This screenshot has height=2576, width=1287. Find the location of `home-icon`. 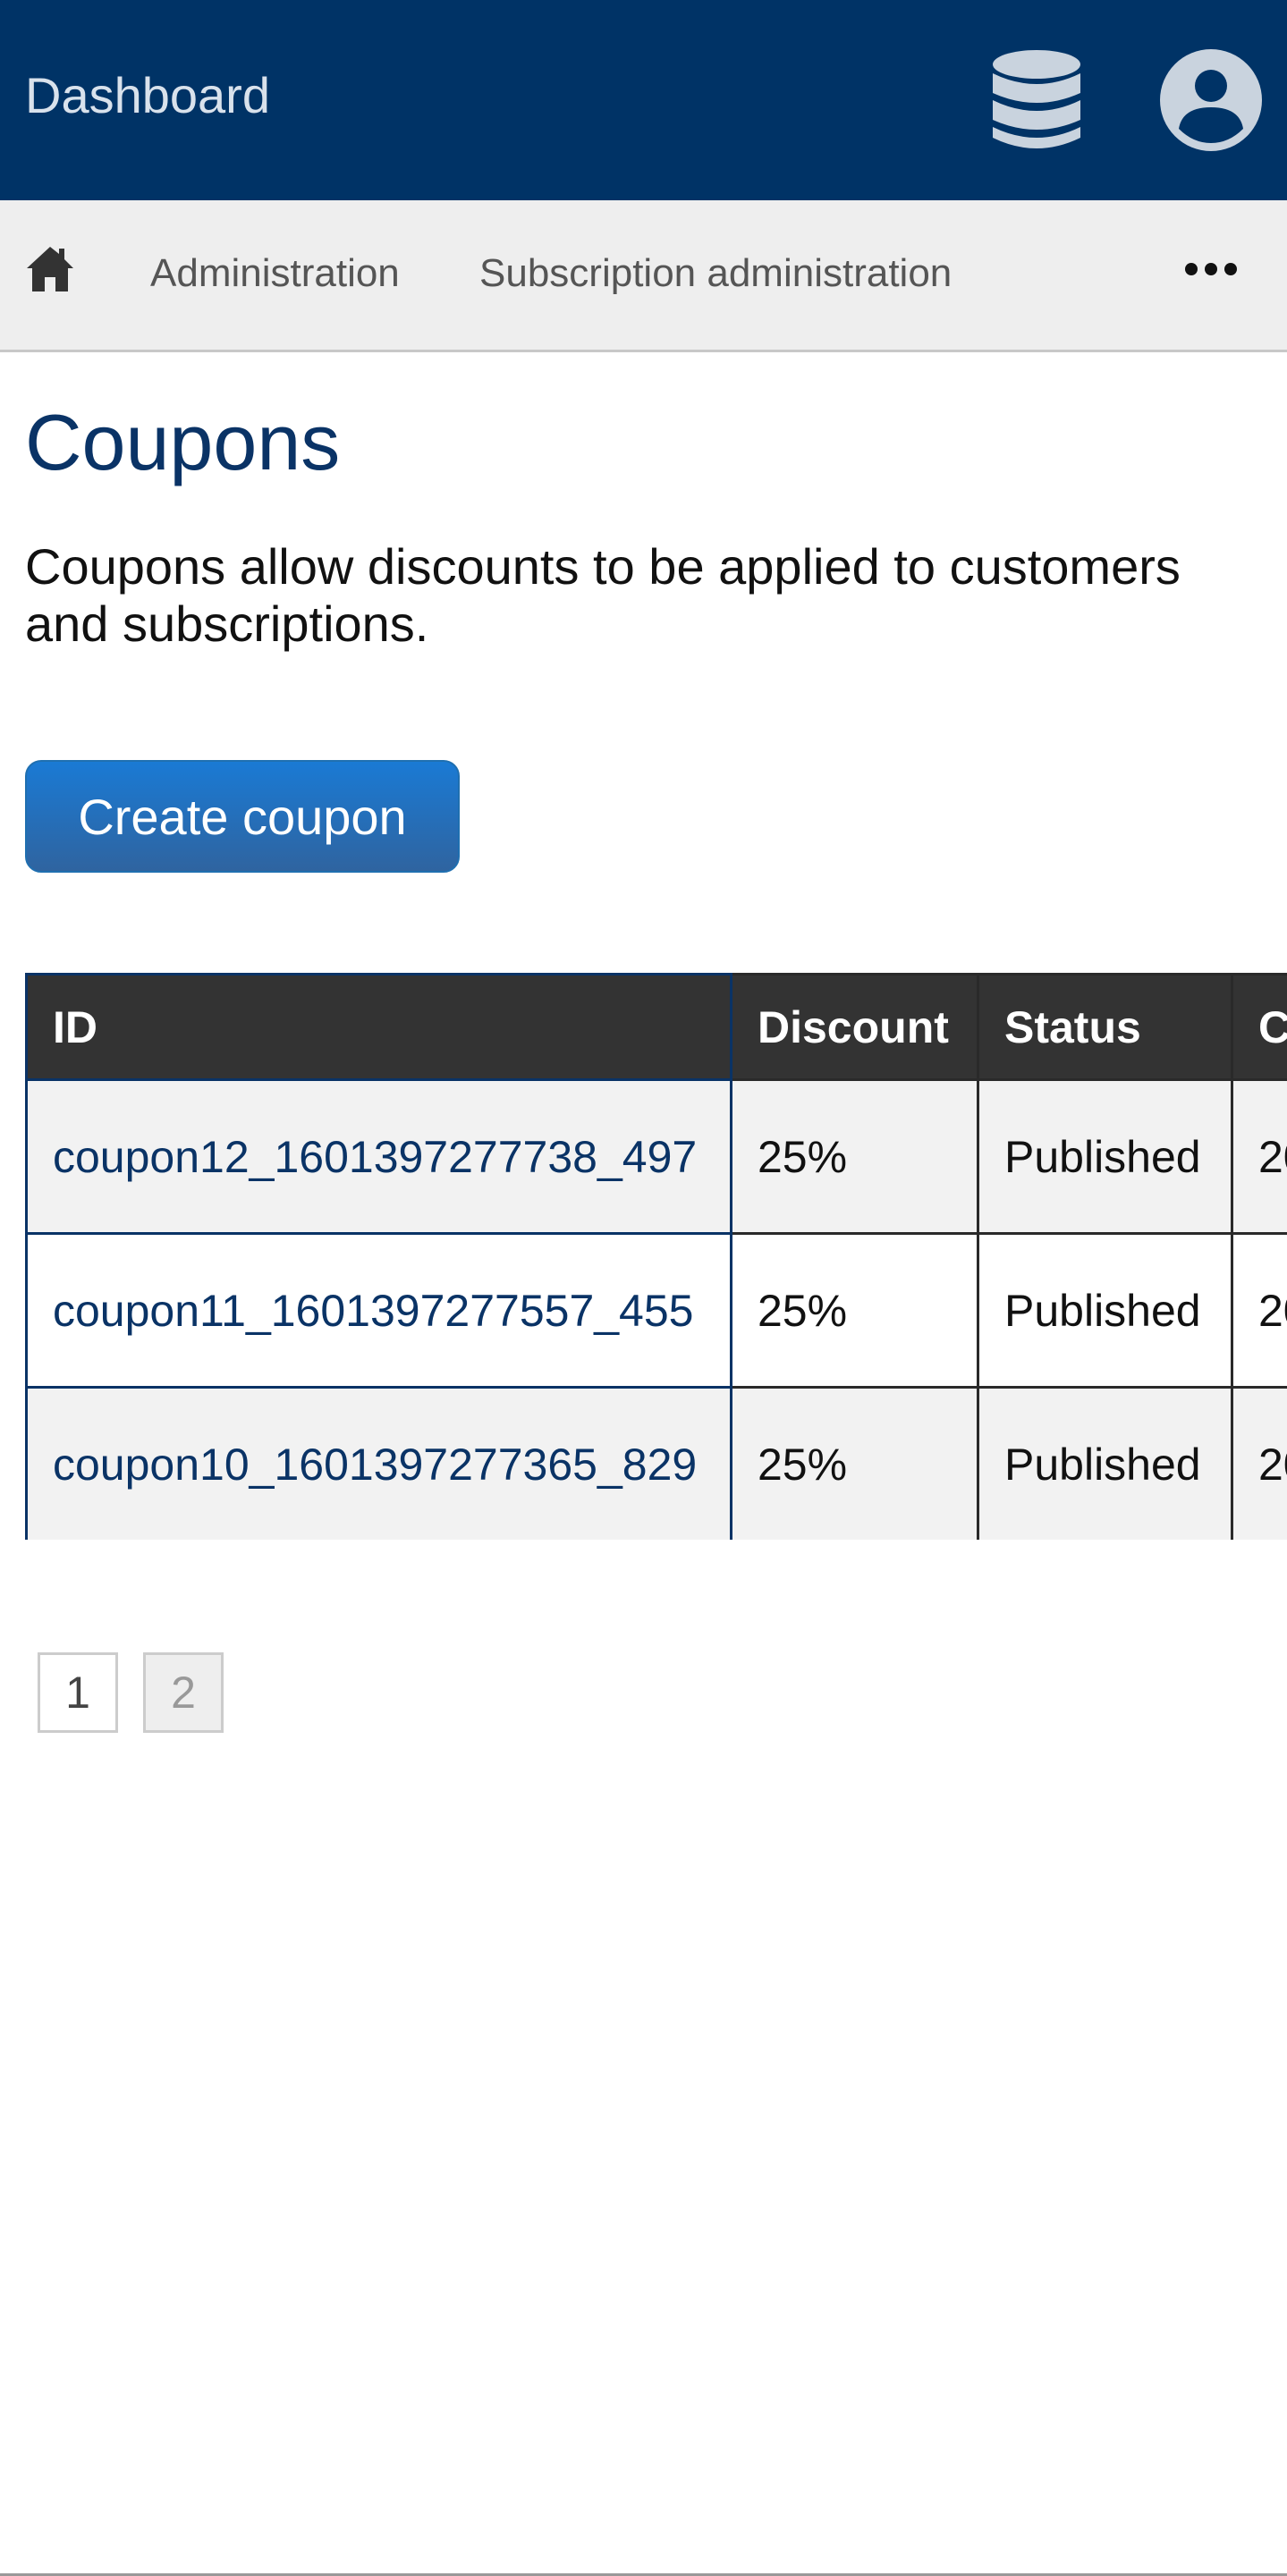

home-icon is located at coordinates (50, 269).